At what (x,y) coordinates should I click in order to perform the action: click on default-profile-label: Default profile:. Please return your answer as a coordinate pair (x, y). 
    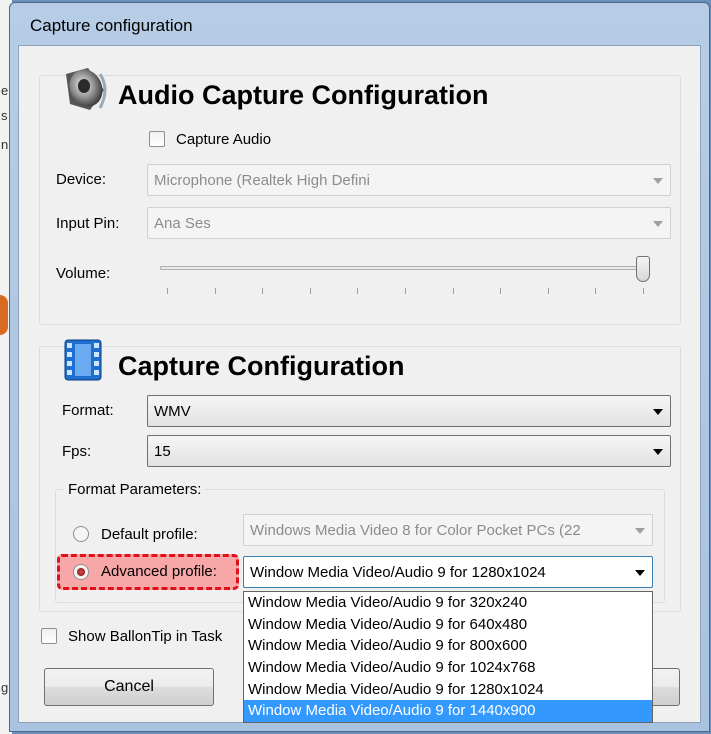
    Looking at the image, I should click on (149, 534).